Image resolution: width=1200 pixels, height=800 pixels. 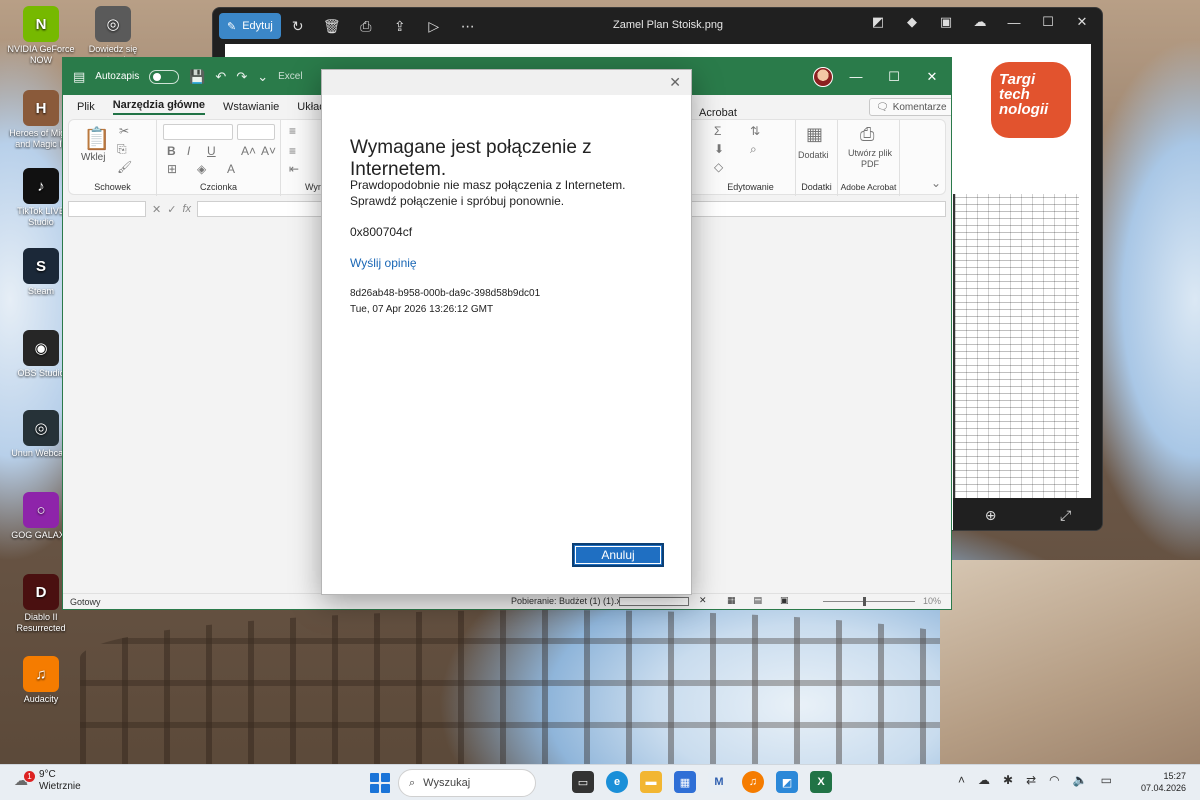 I want to click on find-icon: ⌕, so click(x=753, y=149).